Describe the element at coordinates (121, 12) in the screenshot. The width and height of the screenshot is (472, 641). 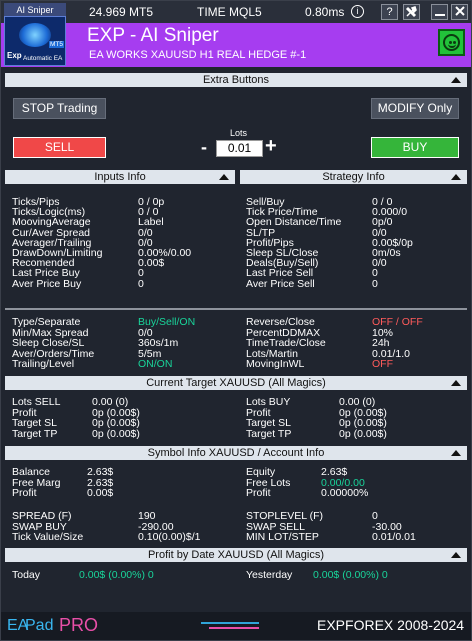
I see `price-readout: 24.969 MT5` at that location.